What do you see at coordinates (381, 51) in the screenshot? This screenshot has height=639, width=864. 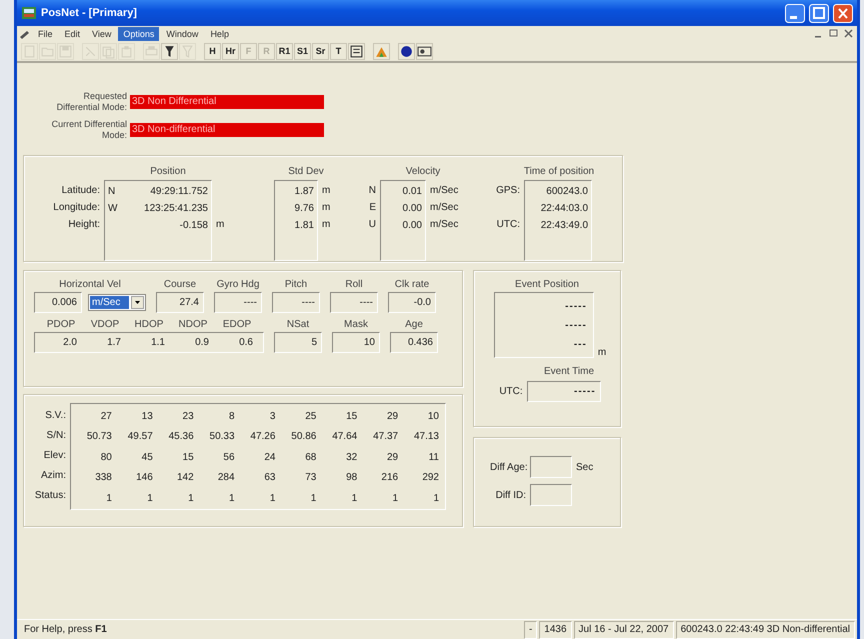 I see `mountain-icon` at bounding box center [381, 51].